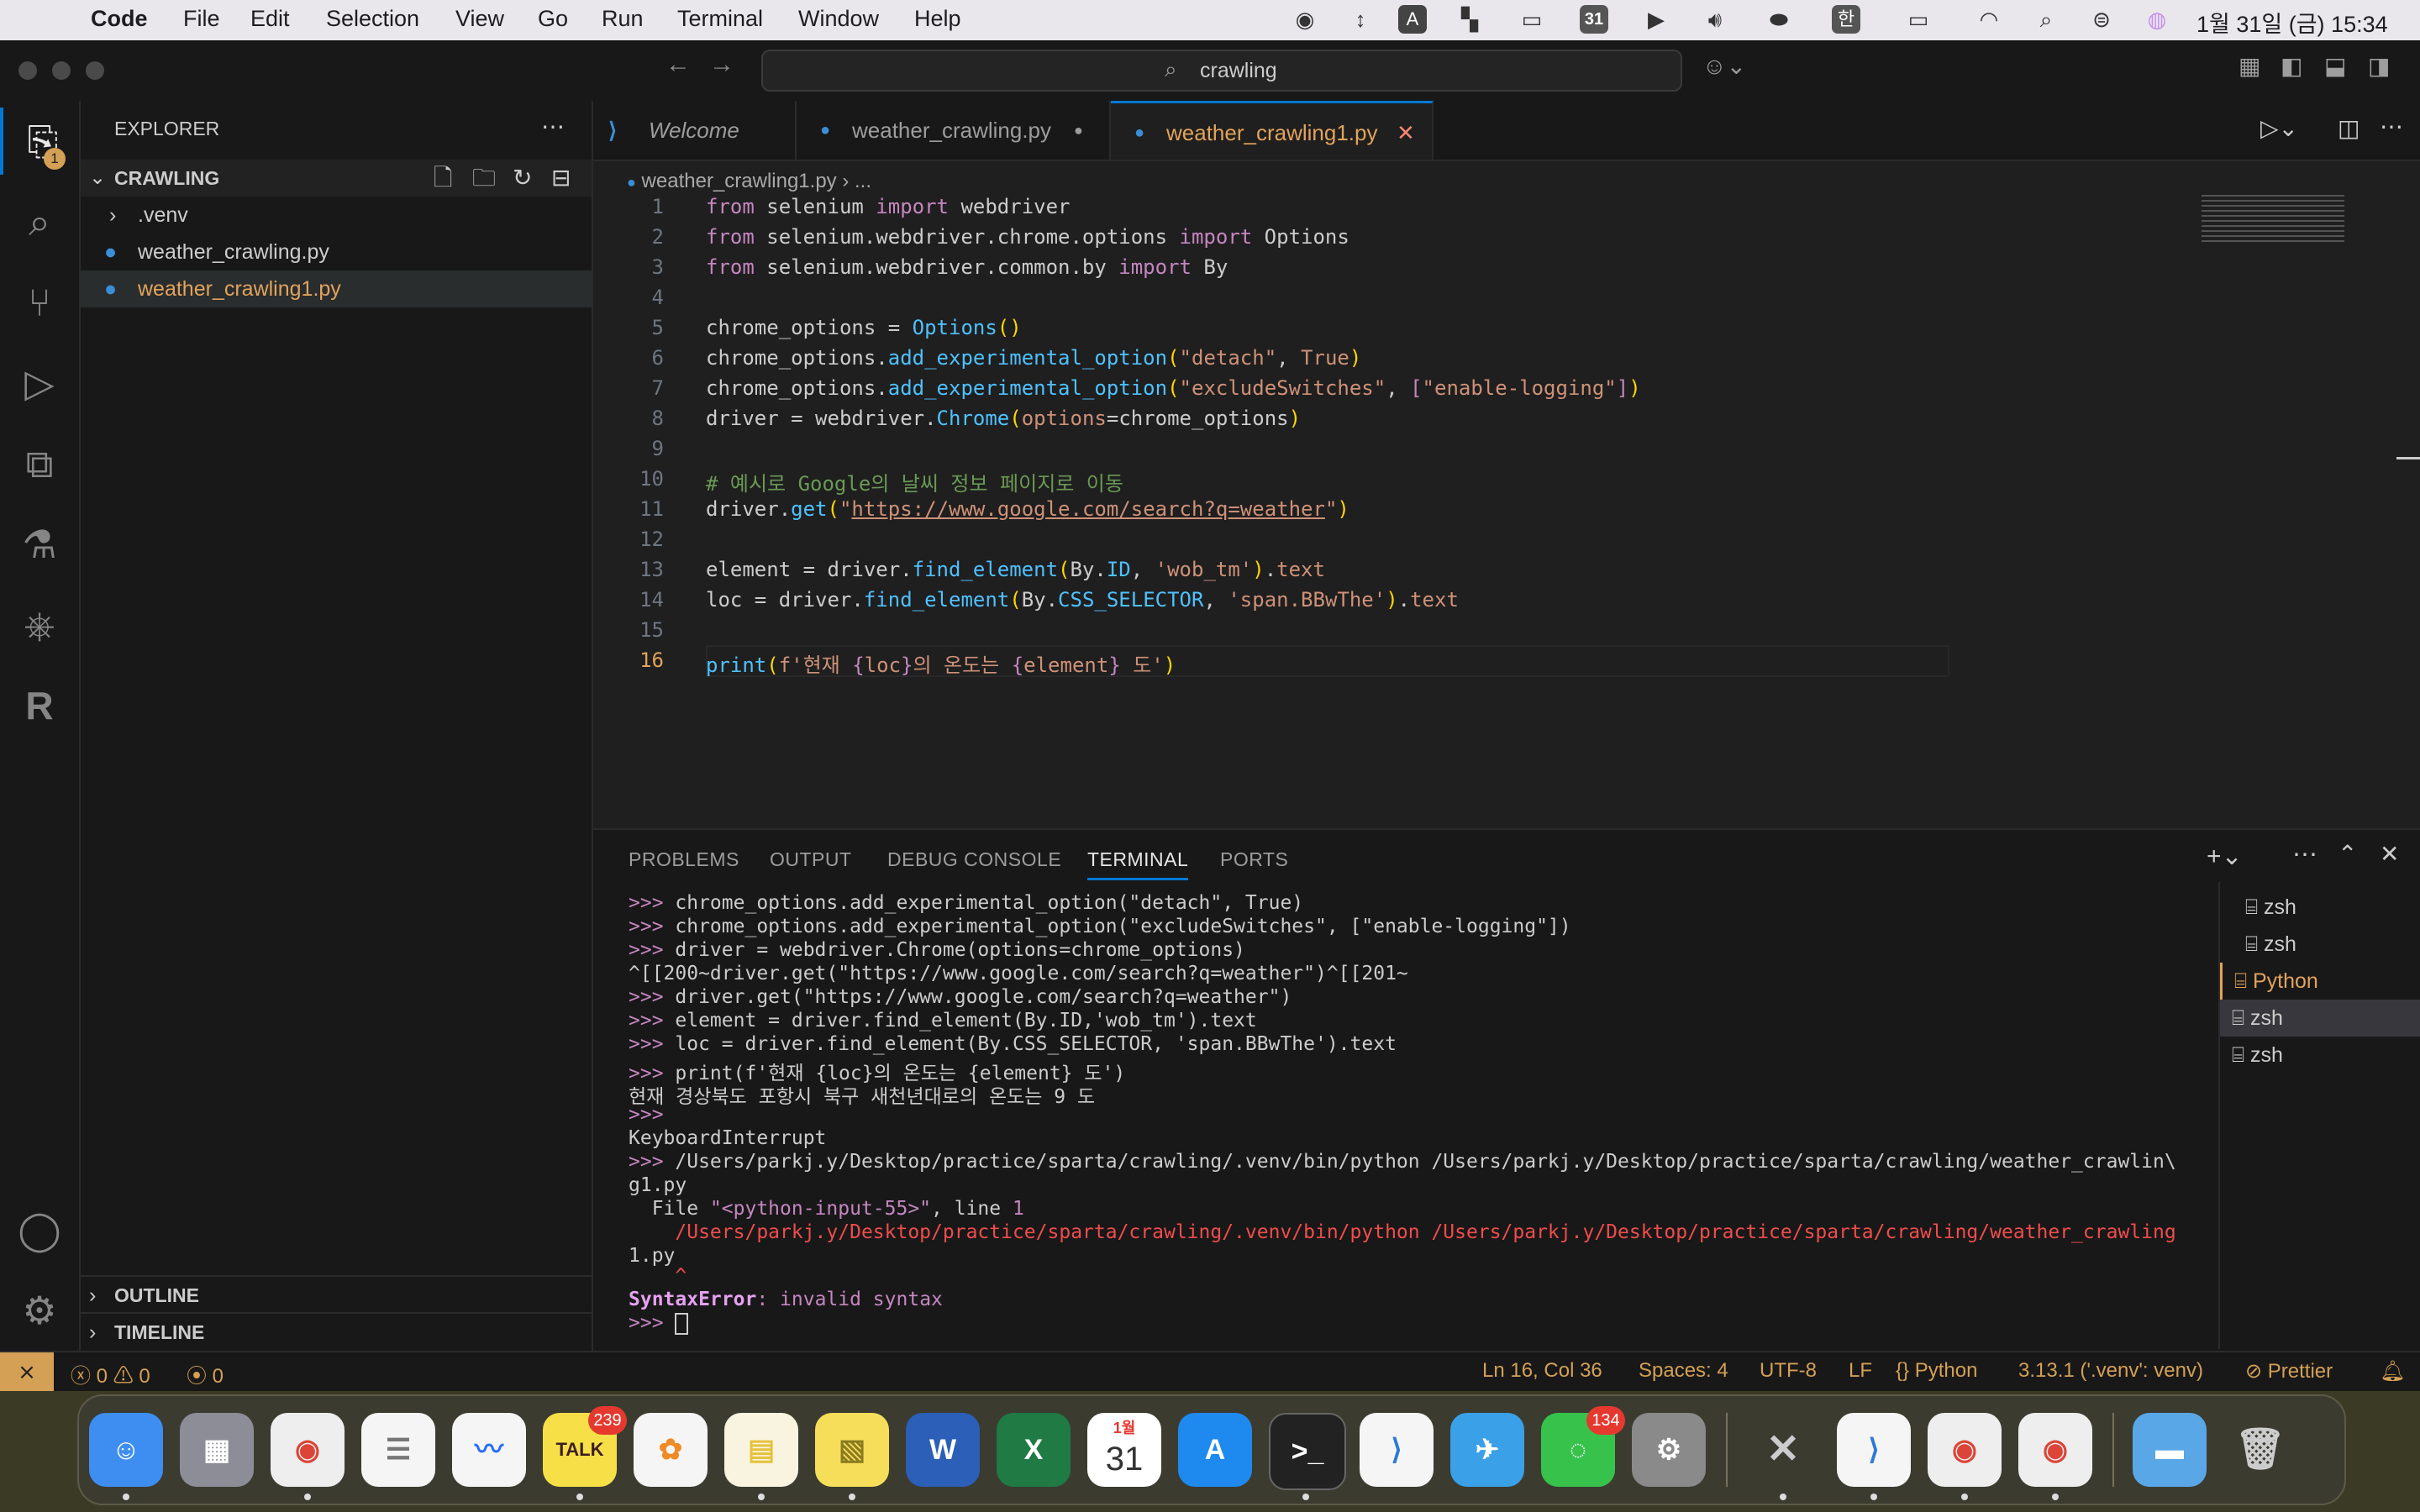 The image size is (2420, 1512). Describe the element at coordinates (1307, 1451) in the screenshot. I see `terminal-app-icon: >_` at that location.